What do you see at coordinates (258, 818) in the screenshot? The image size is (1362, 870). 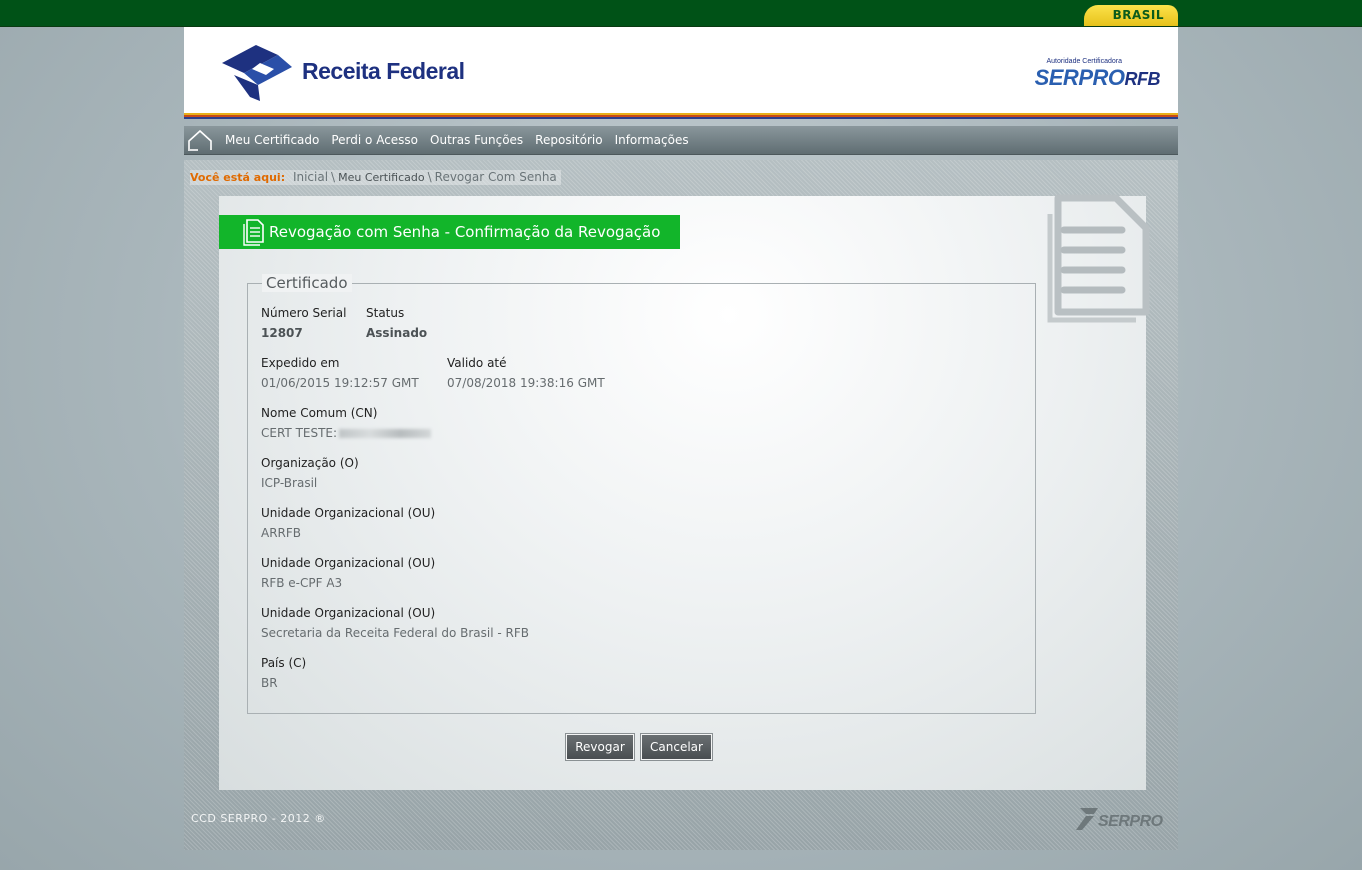 I see `footer-copyright: CCD SERPRO - 2012 ®` at bounding box center [258, 818].